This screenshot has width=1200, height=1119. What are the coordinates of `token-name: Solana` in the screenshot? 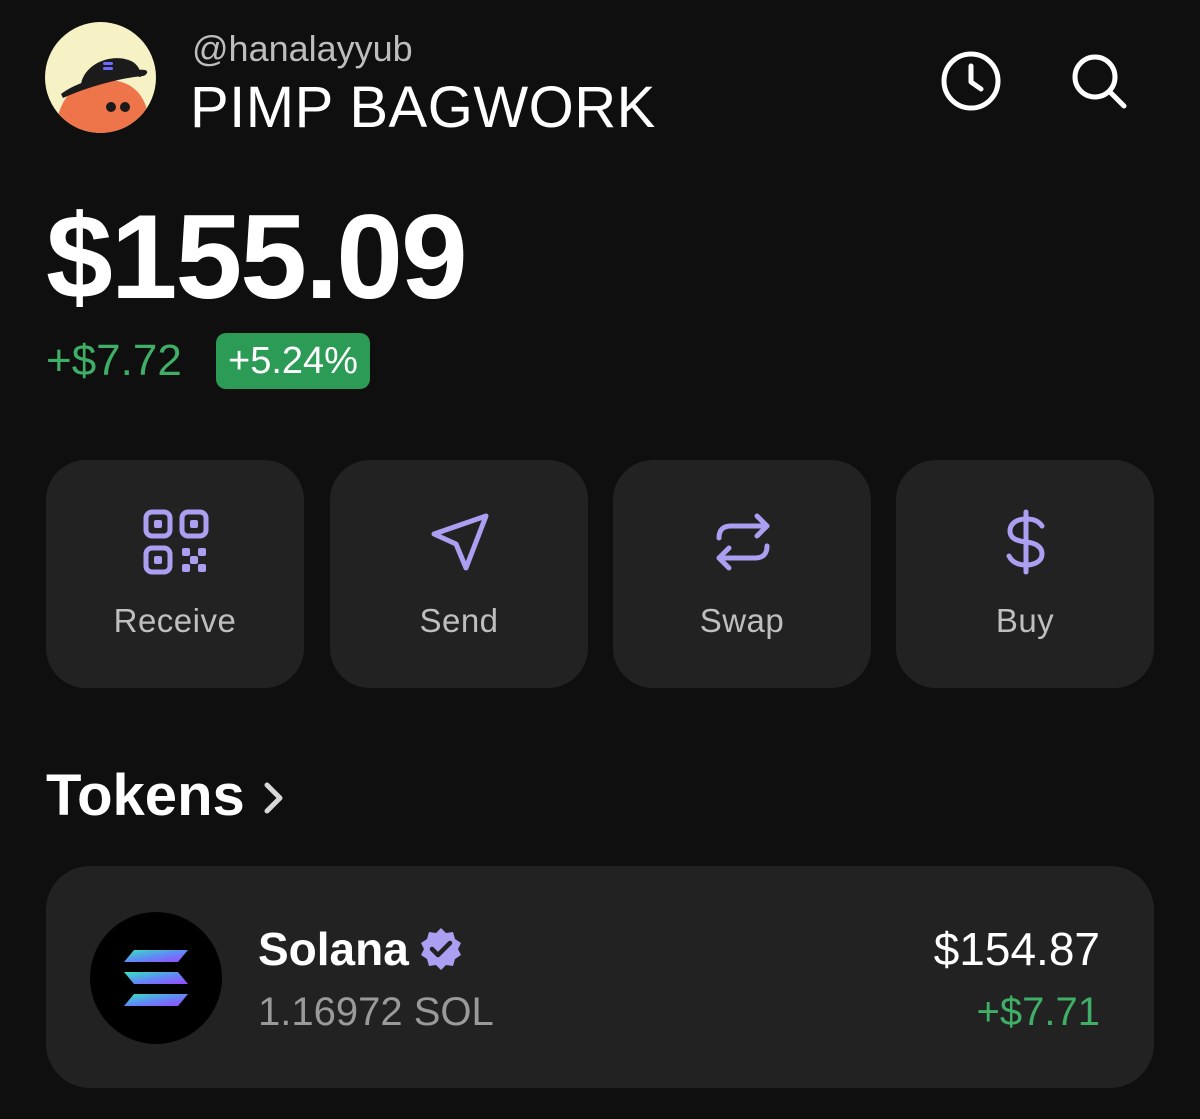 It's located at (333, 949).